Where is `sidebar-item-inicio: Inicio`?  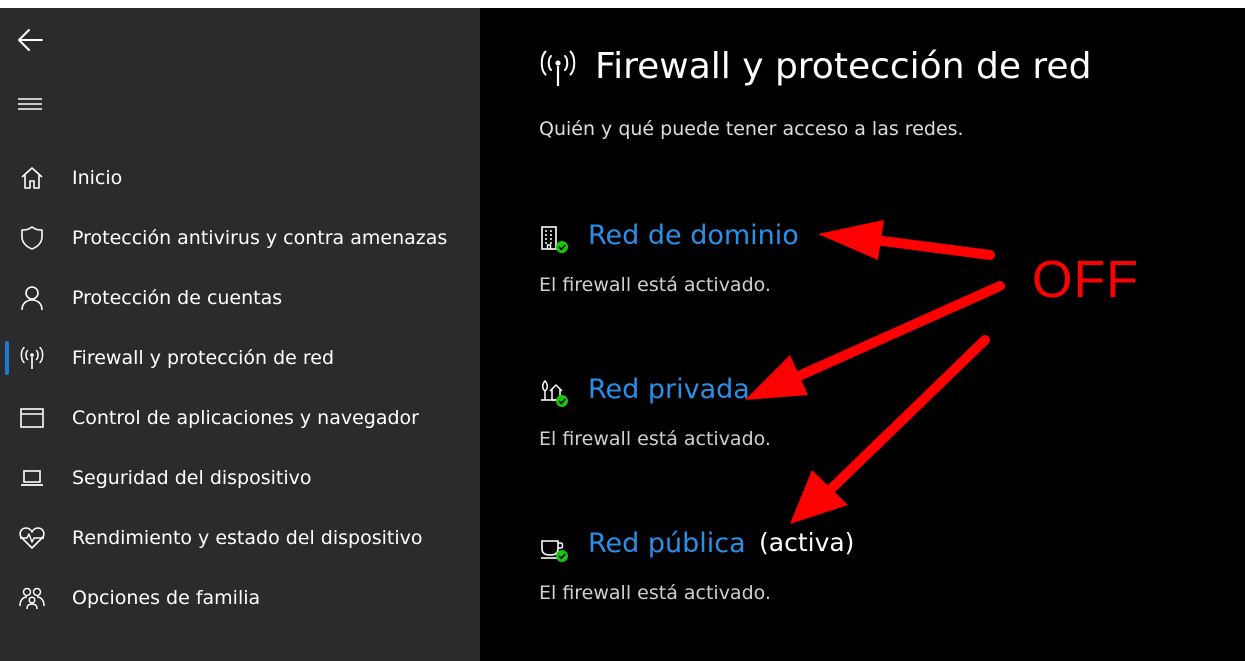 sidebar-item-inicio: Inicio is located at coordinates (240, 178).